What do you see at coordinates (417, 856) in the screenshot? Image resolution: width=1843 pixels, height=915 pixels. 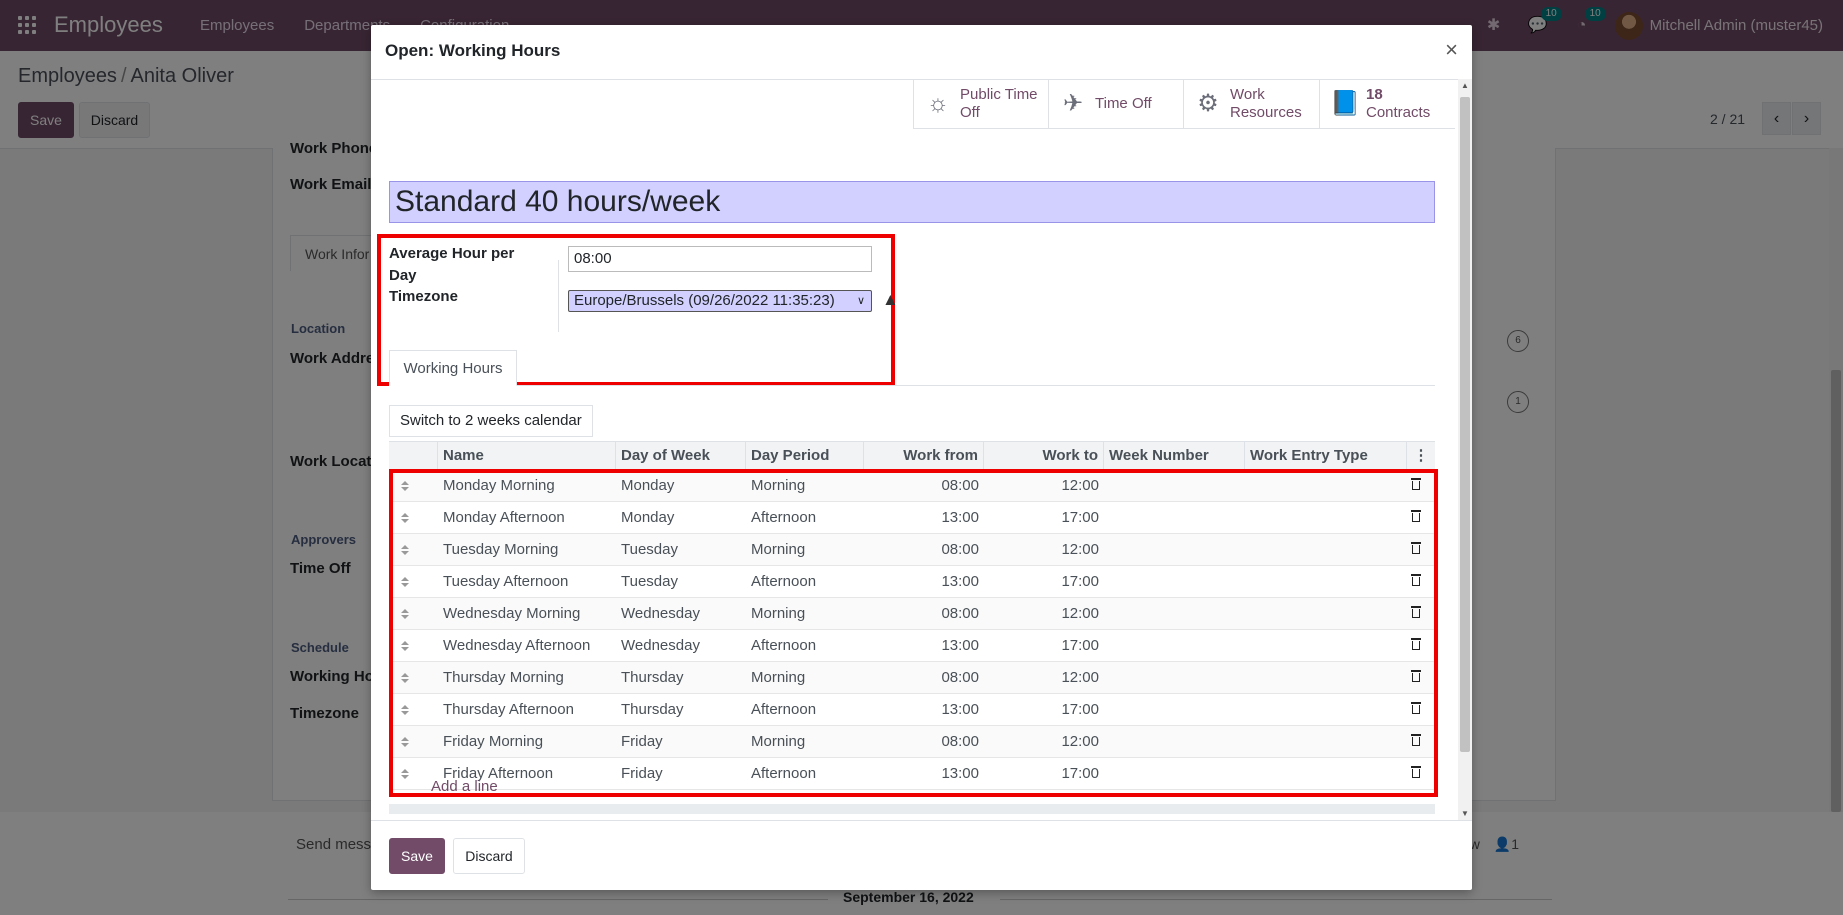 I see `dialog-save-button: Save` at bounding box center [417, 856].